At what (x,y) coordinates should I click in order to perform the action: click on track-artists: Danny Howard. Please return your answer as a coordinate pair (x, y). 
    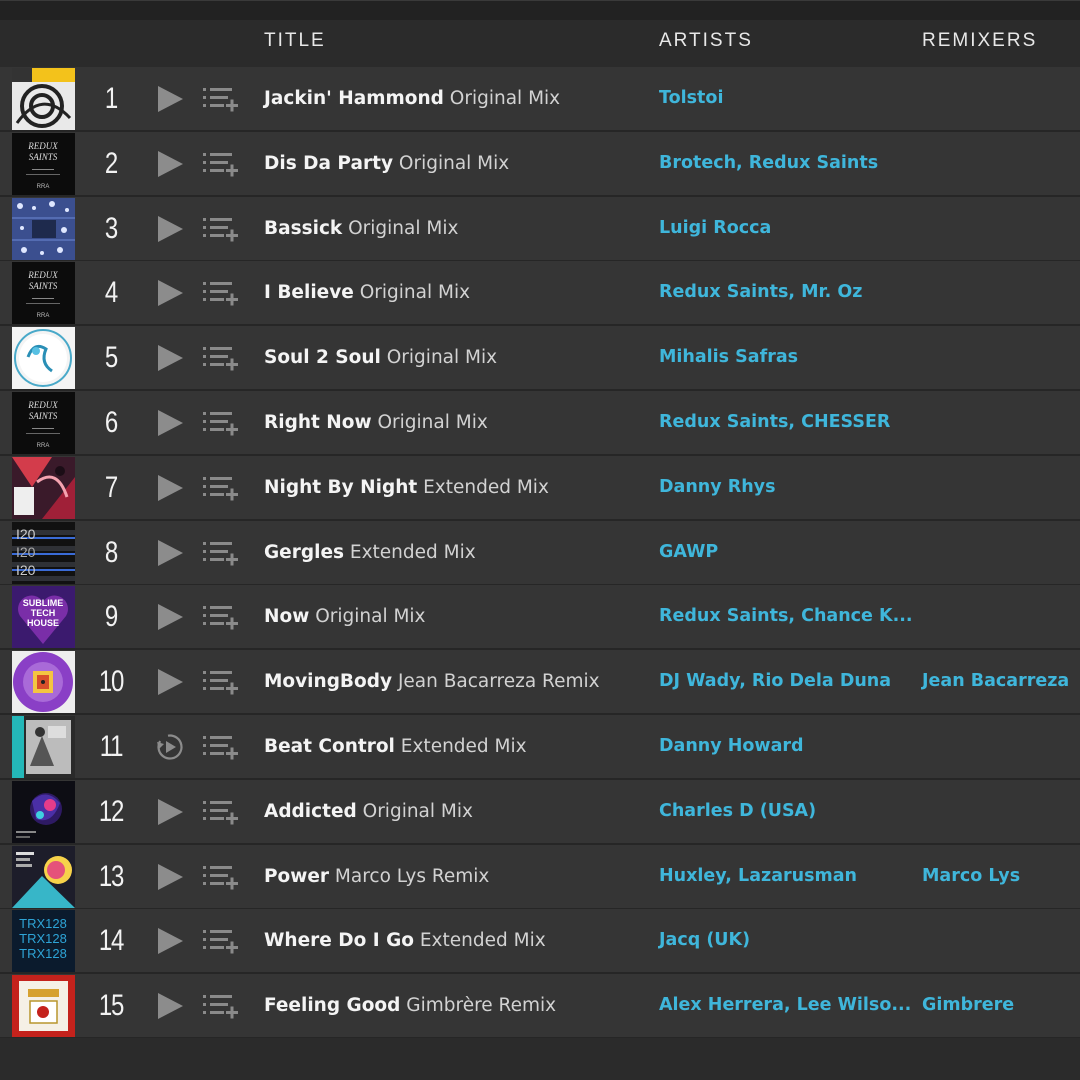
    Looking at the image, I should click on (731, 746).